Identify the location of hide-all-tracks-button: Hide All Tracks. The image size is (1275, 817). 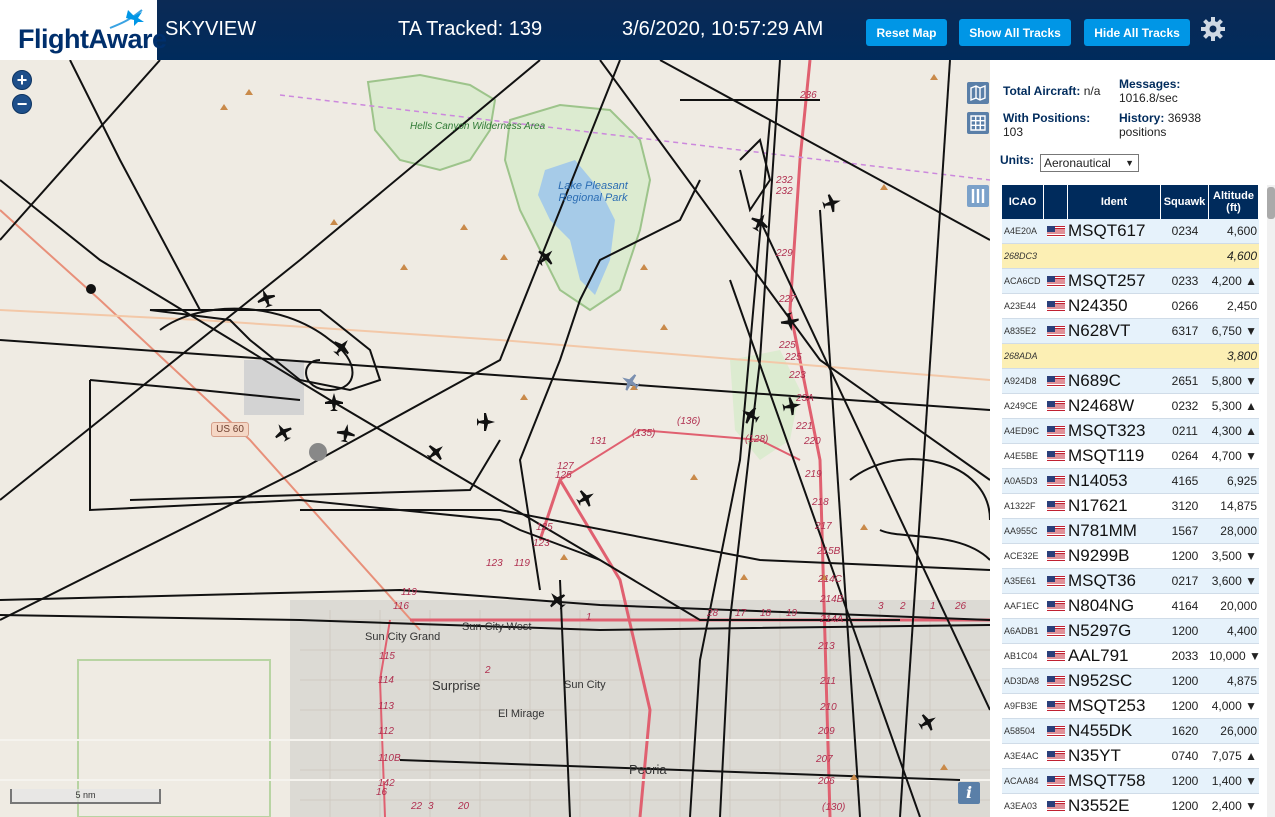
(1137, 32).